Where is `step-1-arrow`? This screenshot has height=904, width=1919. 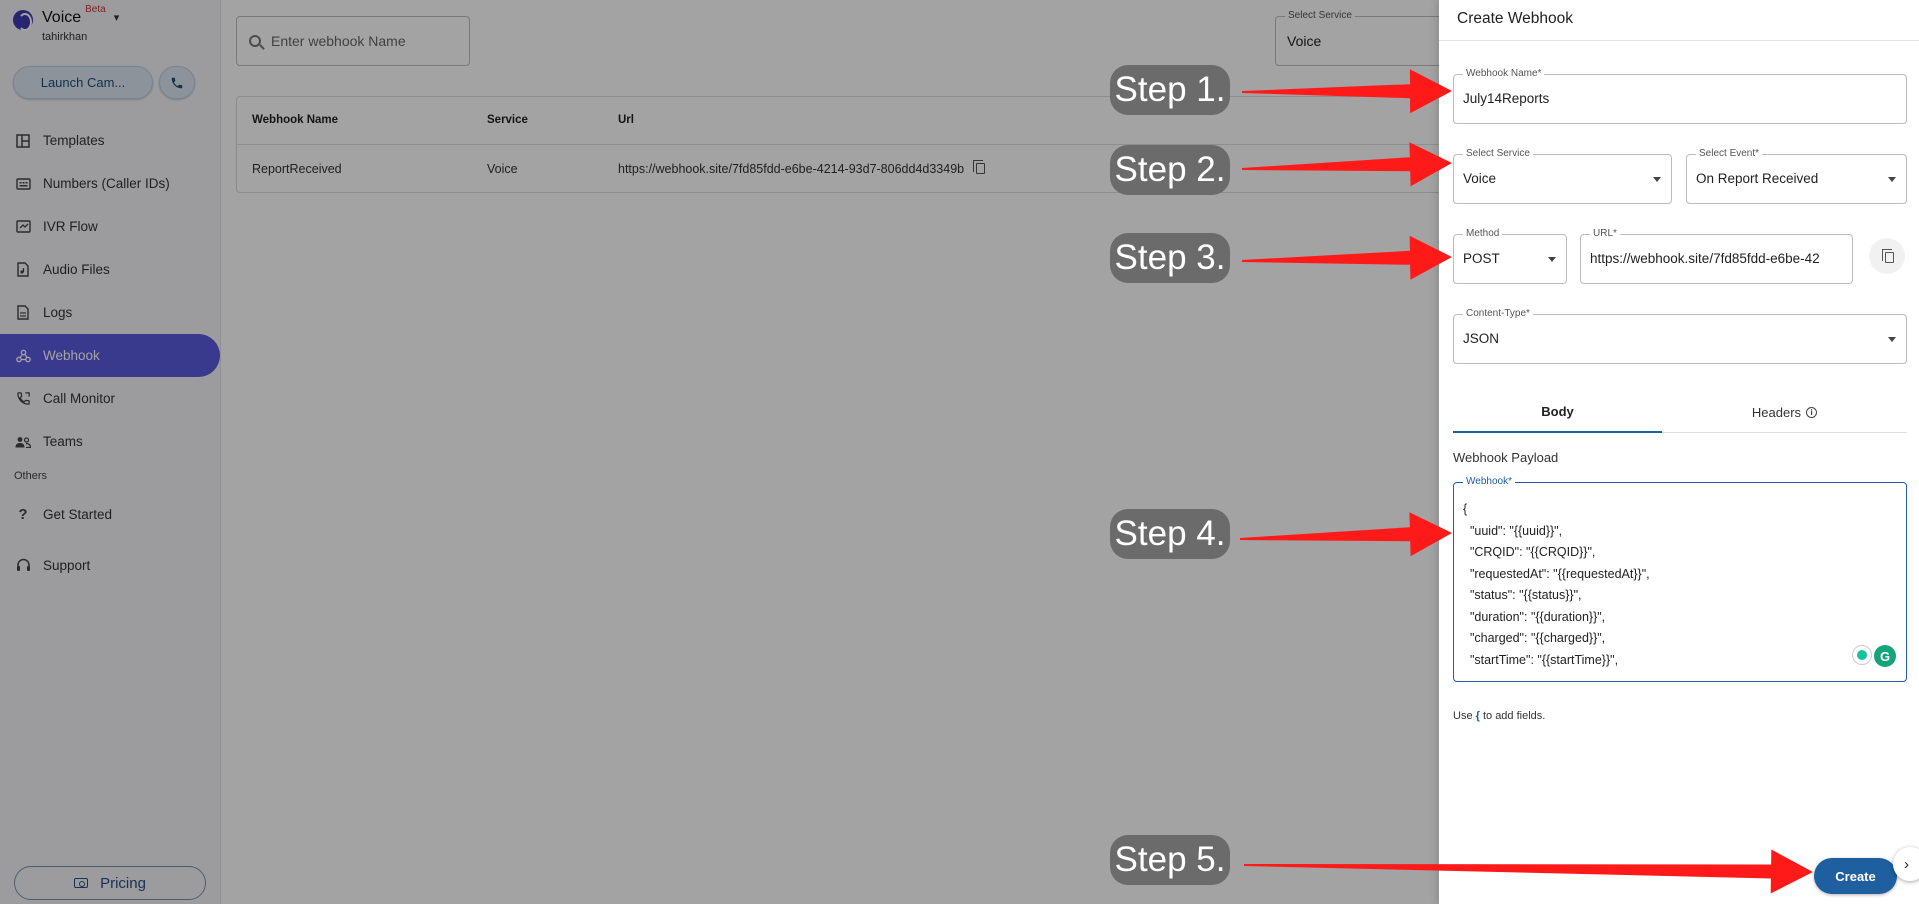
step-1-arrow is located at coordinates (1347, 91).